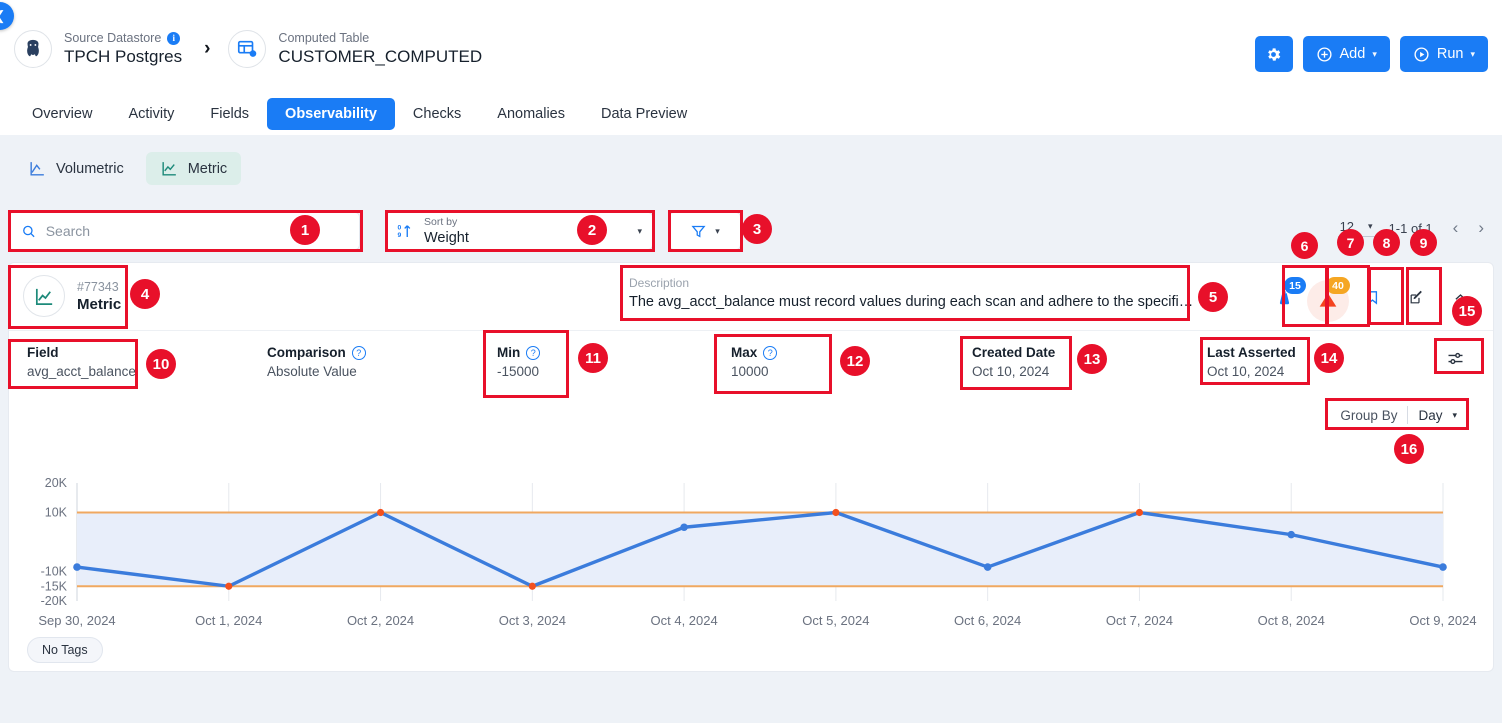 The height and width of the screenshot is (723, 1502). What do you see at coordinates (698, 231) in the screenshot?
I see `filter-funnel-icon` at bounding box center [698, 231].